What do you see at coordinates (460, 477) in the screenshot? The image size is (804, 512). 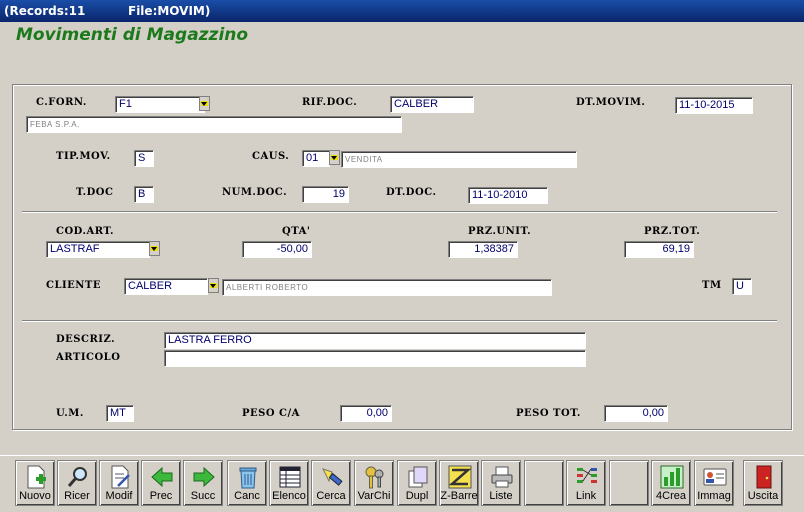 I see `barcode-icon` at bounding box center [460, 477].